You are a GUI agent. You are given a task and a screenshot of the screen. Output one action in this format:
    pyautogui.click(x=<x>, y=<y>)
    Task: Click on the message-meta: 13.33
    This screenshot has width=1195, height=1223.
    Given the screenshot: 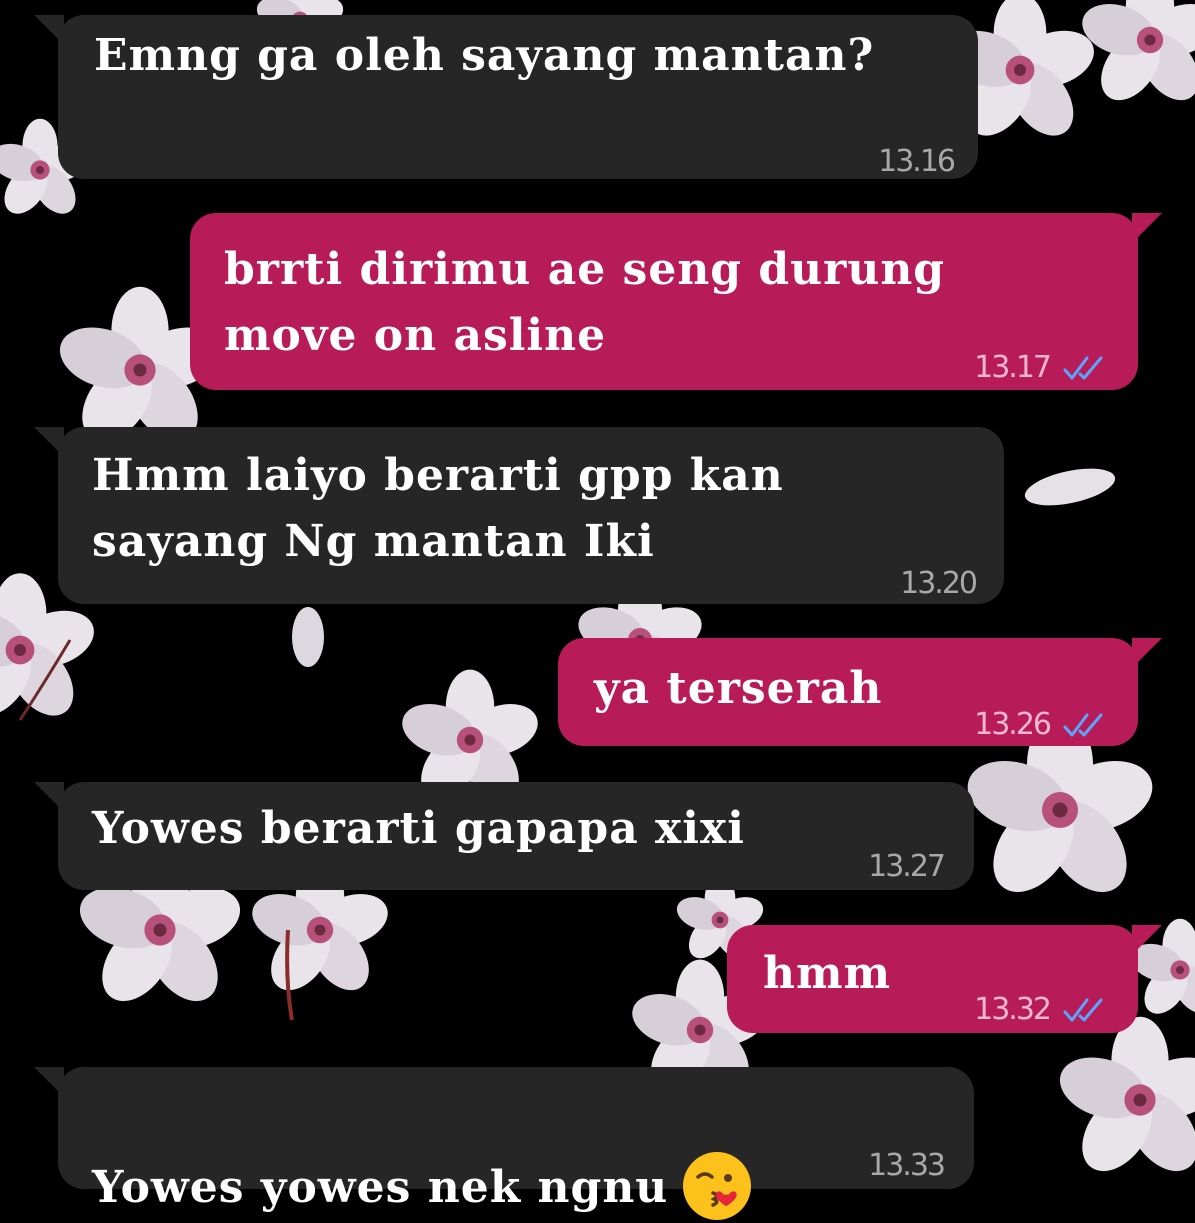 What is the action you would take?
    pyautogui.click(x=907, y=1166)
    